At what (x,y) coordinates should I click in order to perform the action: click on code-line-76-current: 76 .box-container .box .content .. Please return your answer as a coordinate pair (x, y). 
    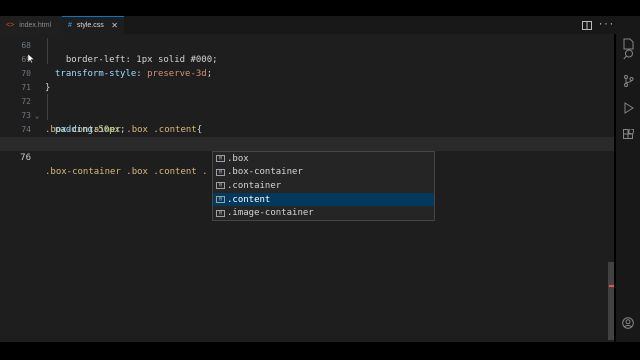
    Looking at the image, I should click on (307, 157).